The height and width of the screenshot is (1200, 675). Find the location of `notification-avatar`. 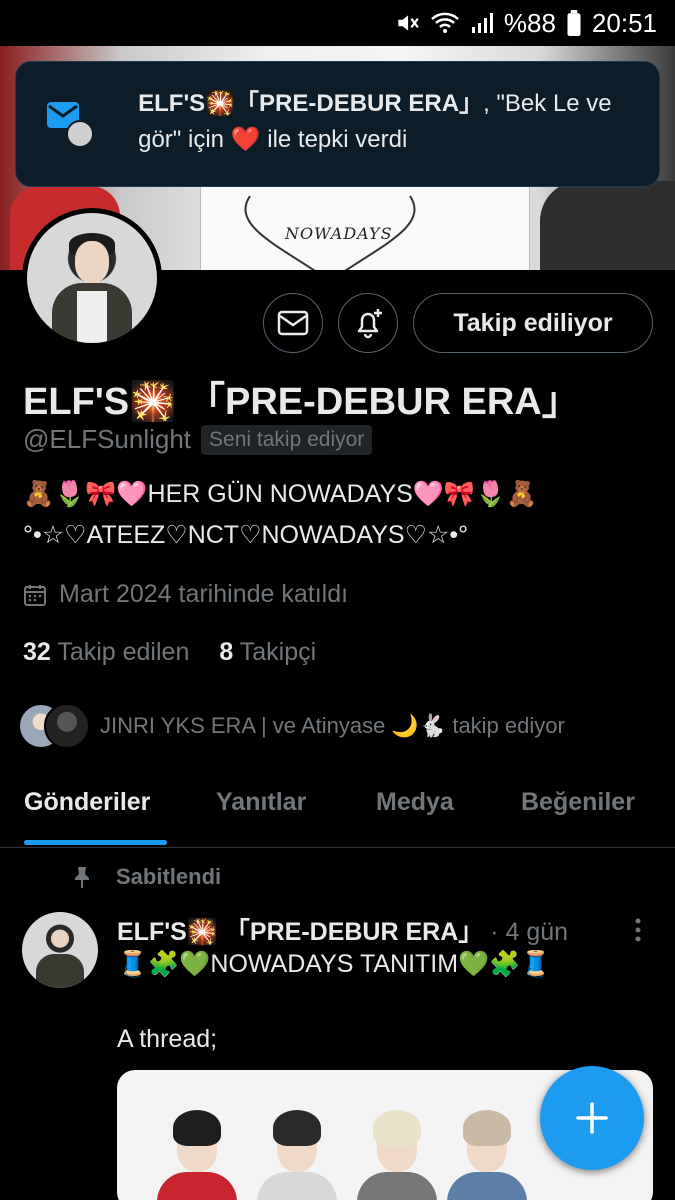

notification-avatar is located at coordinates (80, 134).